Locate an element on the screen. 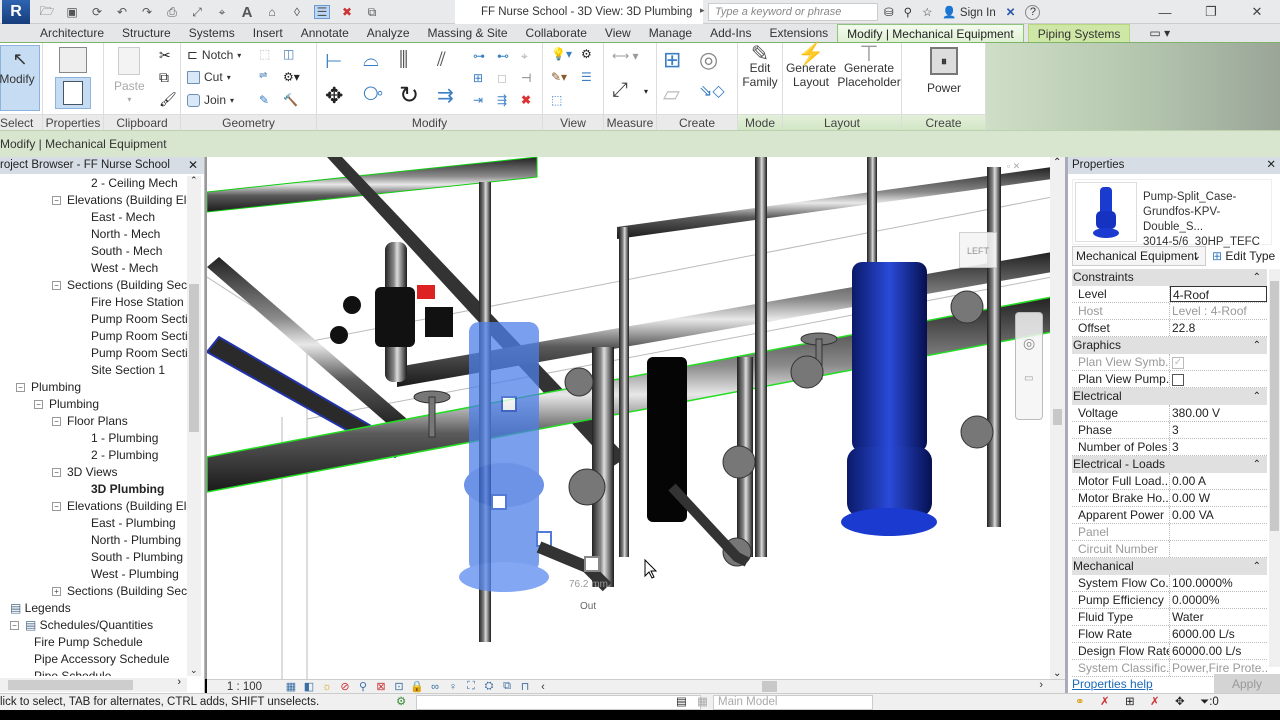 Image resolution: width=1280 pixels, height=720 pixels. active-workset-dropdown is located at coordinates (558, 702).